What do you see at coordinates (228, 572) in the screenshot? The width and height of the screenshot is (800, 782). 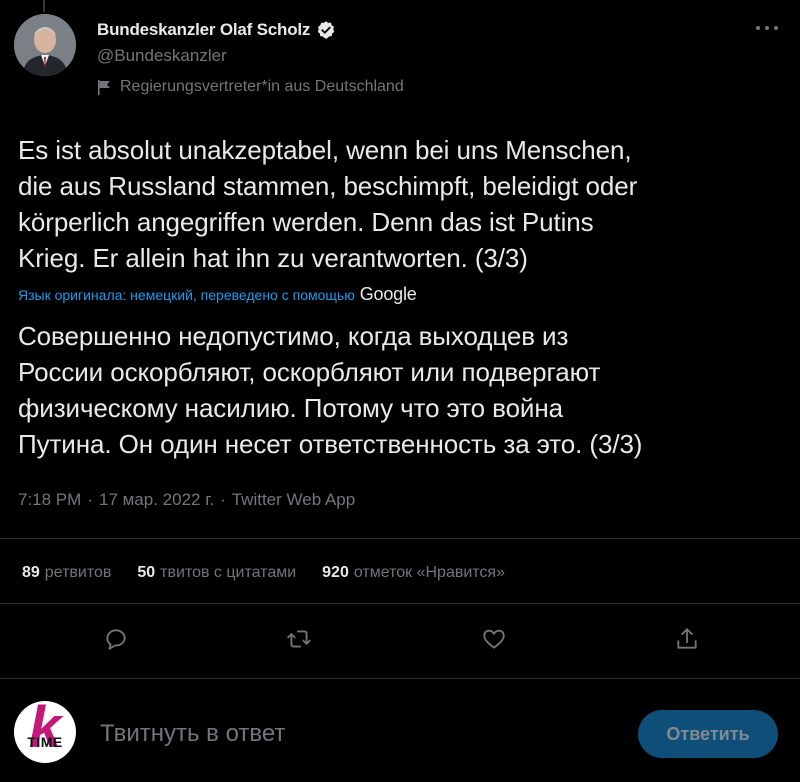 I see `quotes-label: твитов с цитатами` at bounding box center [228, 572].